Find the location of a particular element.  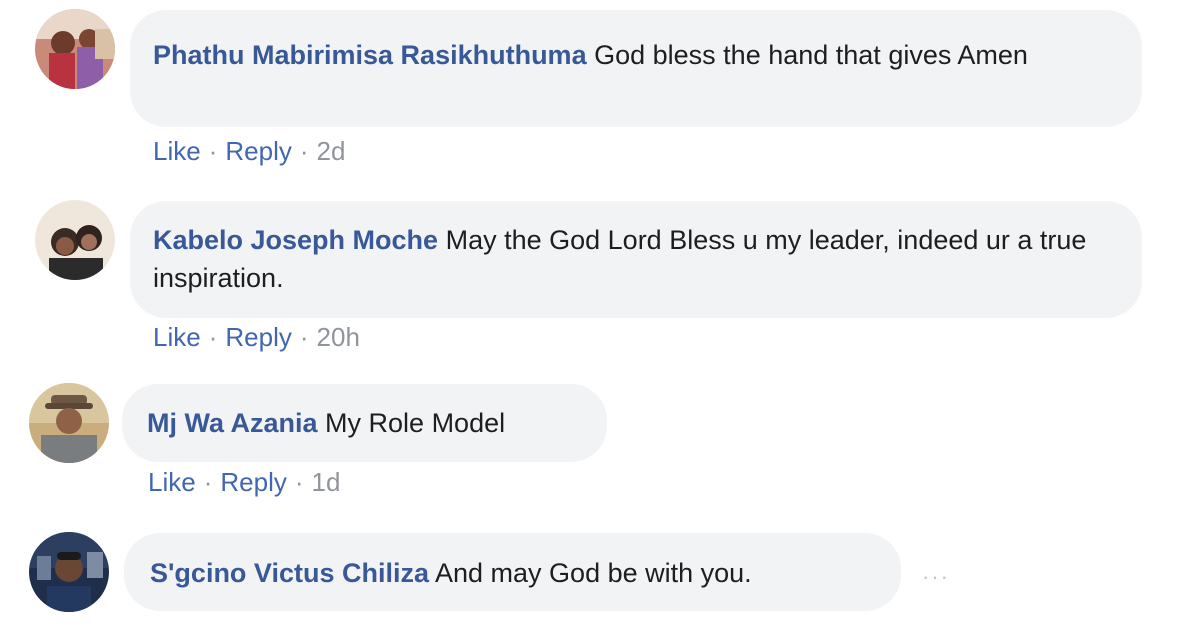

comment-bubble: Mj Wa Azania My Role Model is located at coordinates (364, 423).